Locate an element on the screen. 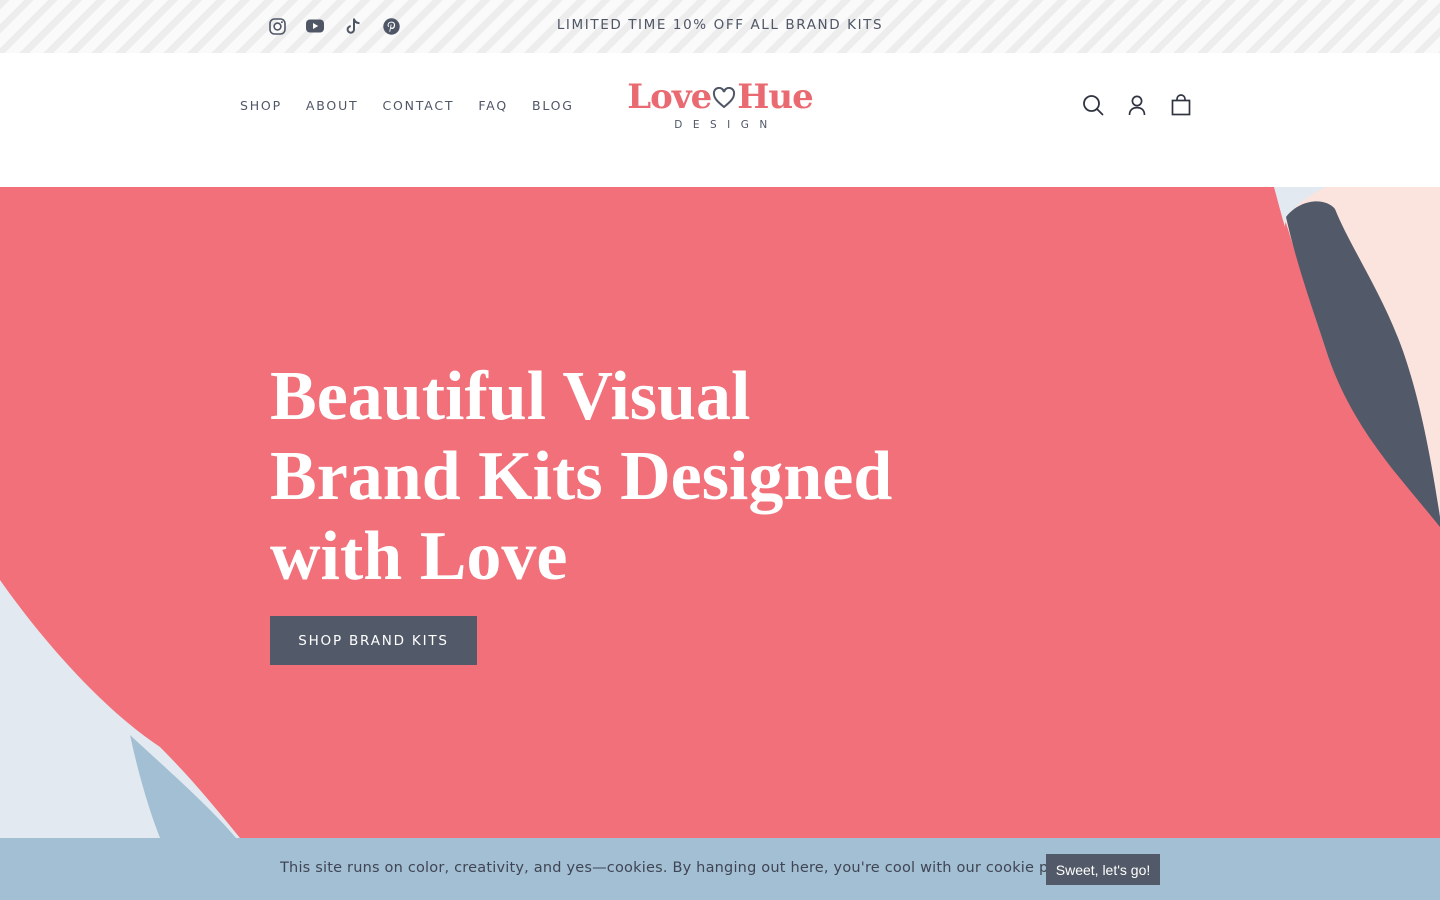  nav-contact: CONTACT is located at coordinates (418, 105).